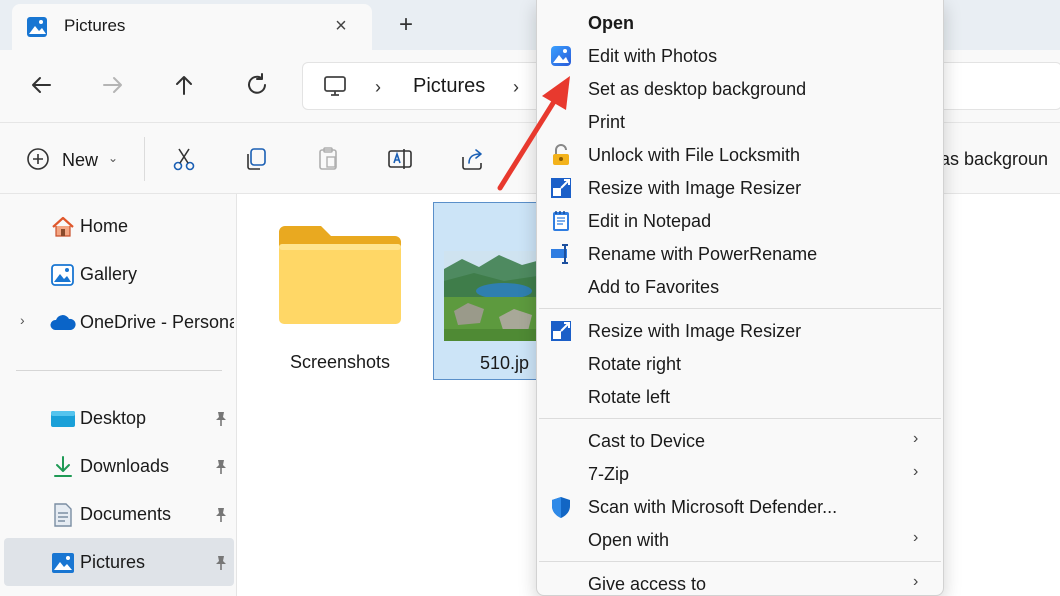  What do you see at coordinates (95, 25) in the screenshot?
I see `tab-title: Pictures` at bounding box center [95, 25].